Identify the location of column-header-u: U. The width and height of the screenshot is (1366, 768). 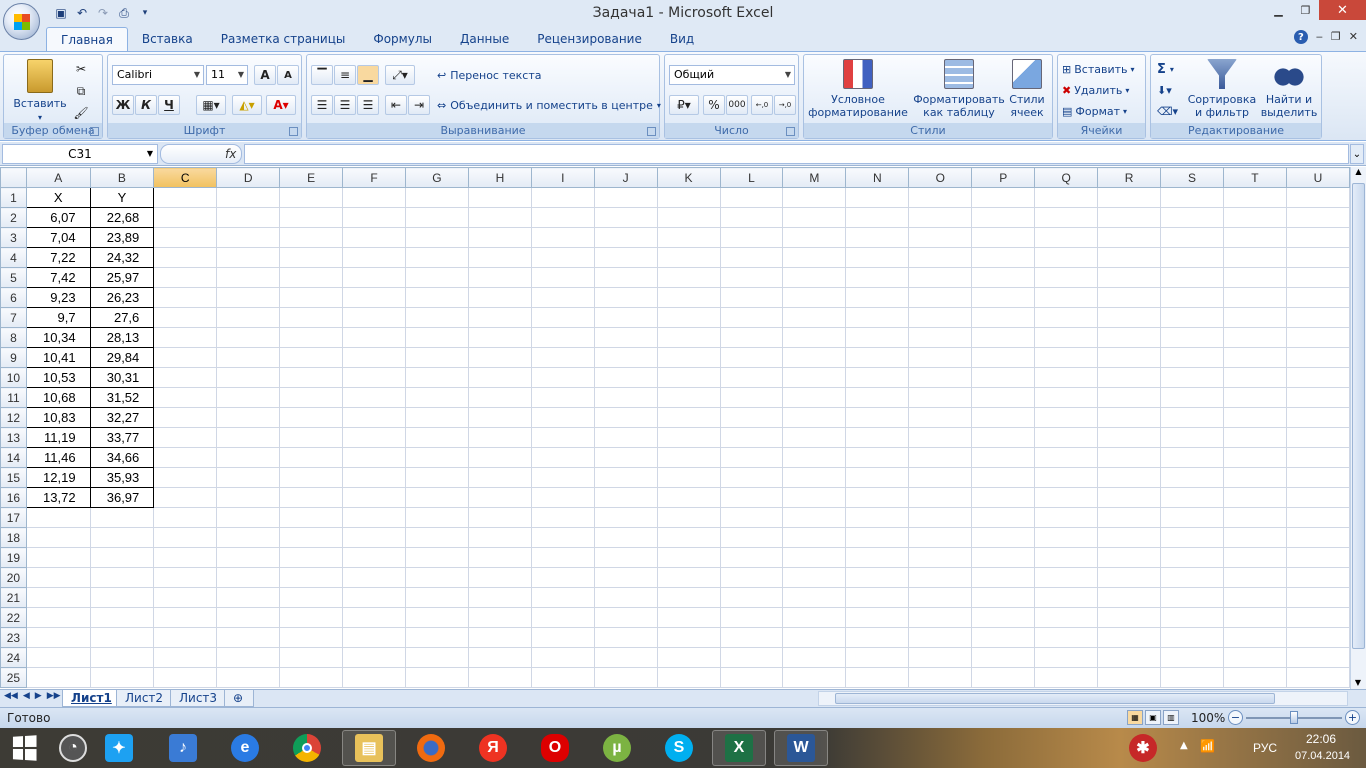
(1317, 177).